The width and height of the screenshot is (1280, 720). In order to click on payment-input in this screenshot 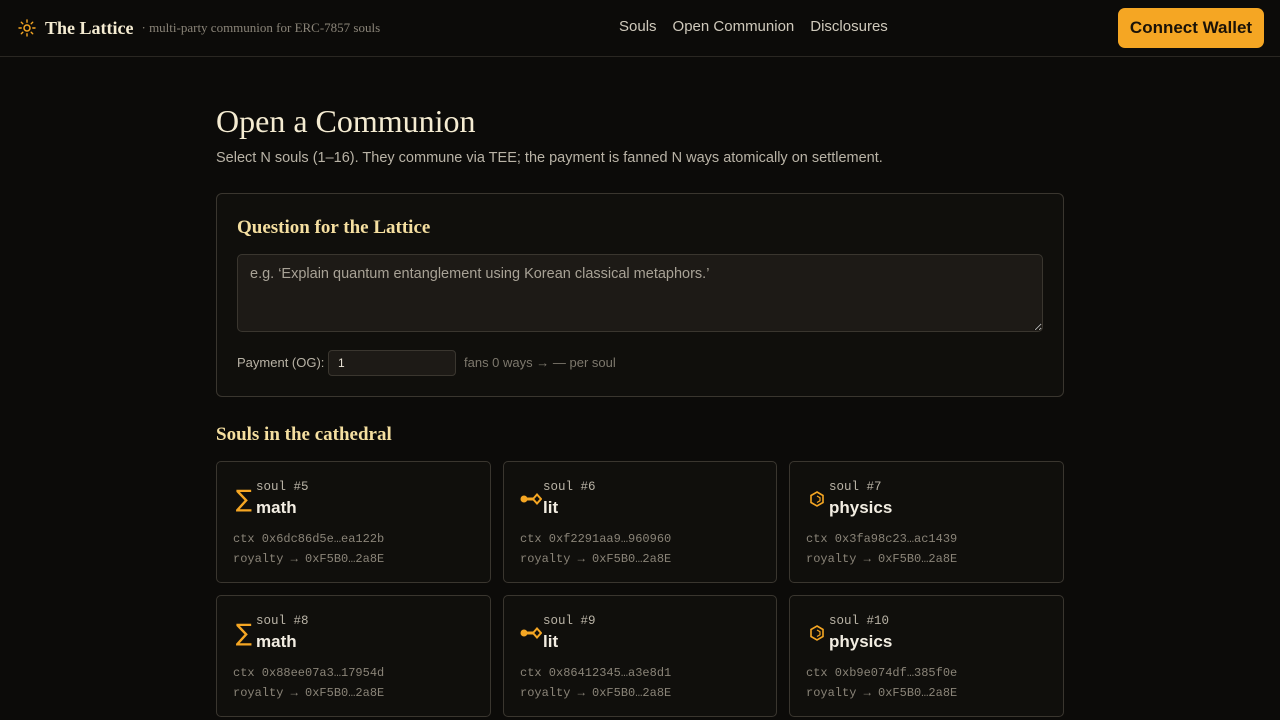, I will do `click(392, 363)`.